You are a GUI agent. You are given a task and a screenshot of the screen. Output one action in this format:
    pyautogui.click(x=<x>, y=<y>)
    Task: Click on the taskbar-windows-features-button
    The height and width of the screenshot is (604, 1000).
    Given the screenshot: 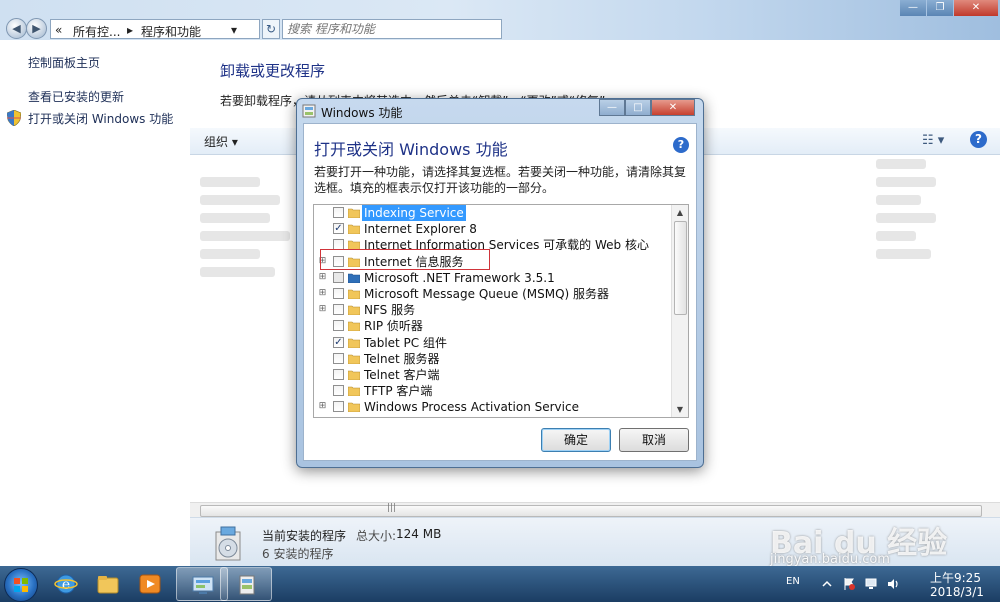 What is the action you would take?
    pyautogui.click(x=246, y=584)
    